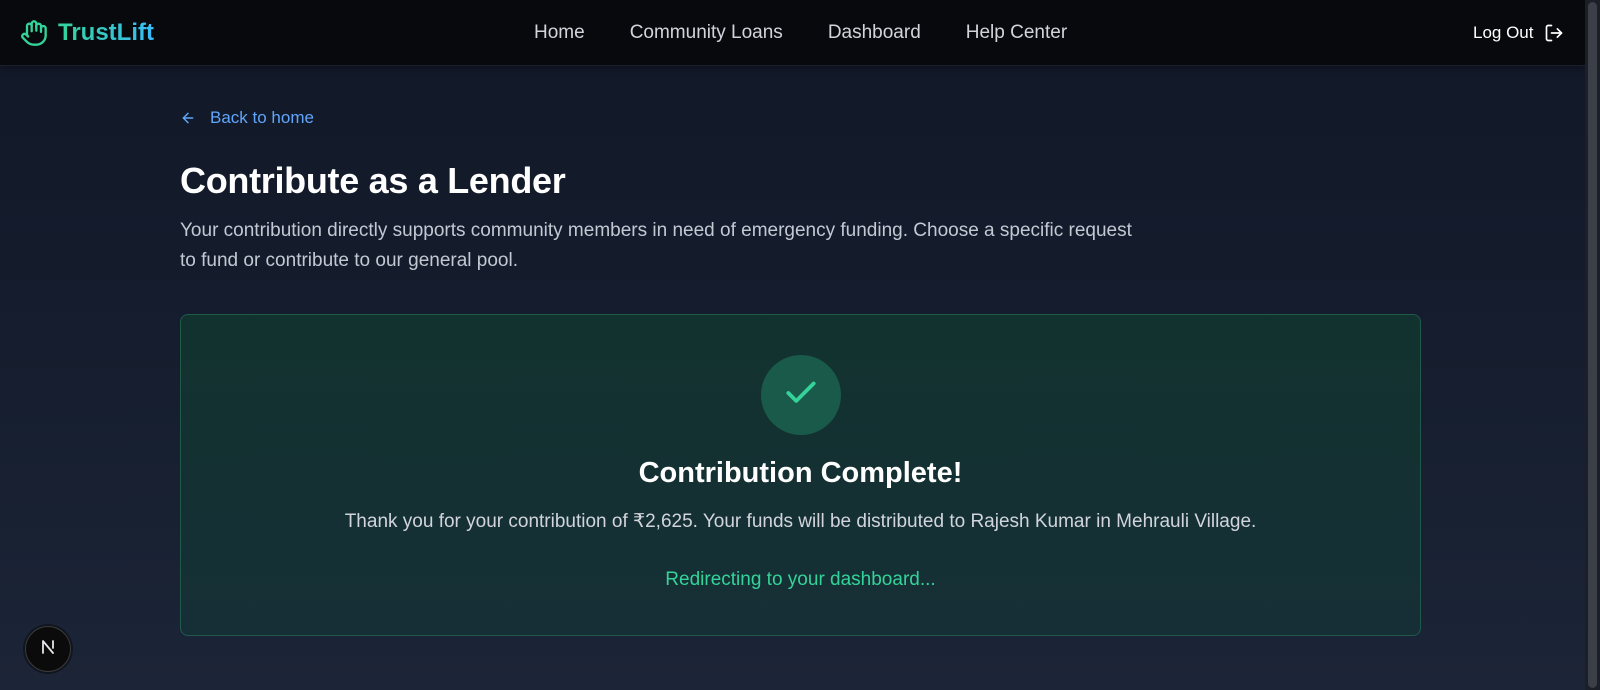 The height and width of the screenshot is (690, 1600). I want to click on logout-button: Log Out, so click(1519, 33).